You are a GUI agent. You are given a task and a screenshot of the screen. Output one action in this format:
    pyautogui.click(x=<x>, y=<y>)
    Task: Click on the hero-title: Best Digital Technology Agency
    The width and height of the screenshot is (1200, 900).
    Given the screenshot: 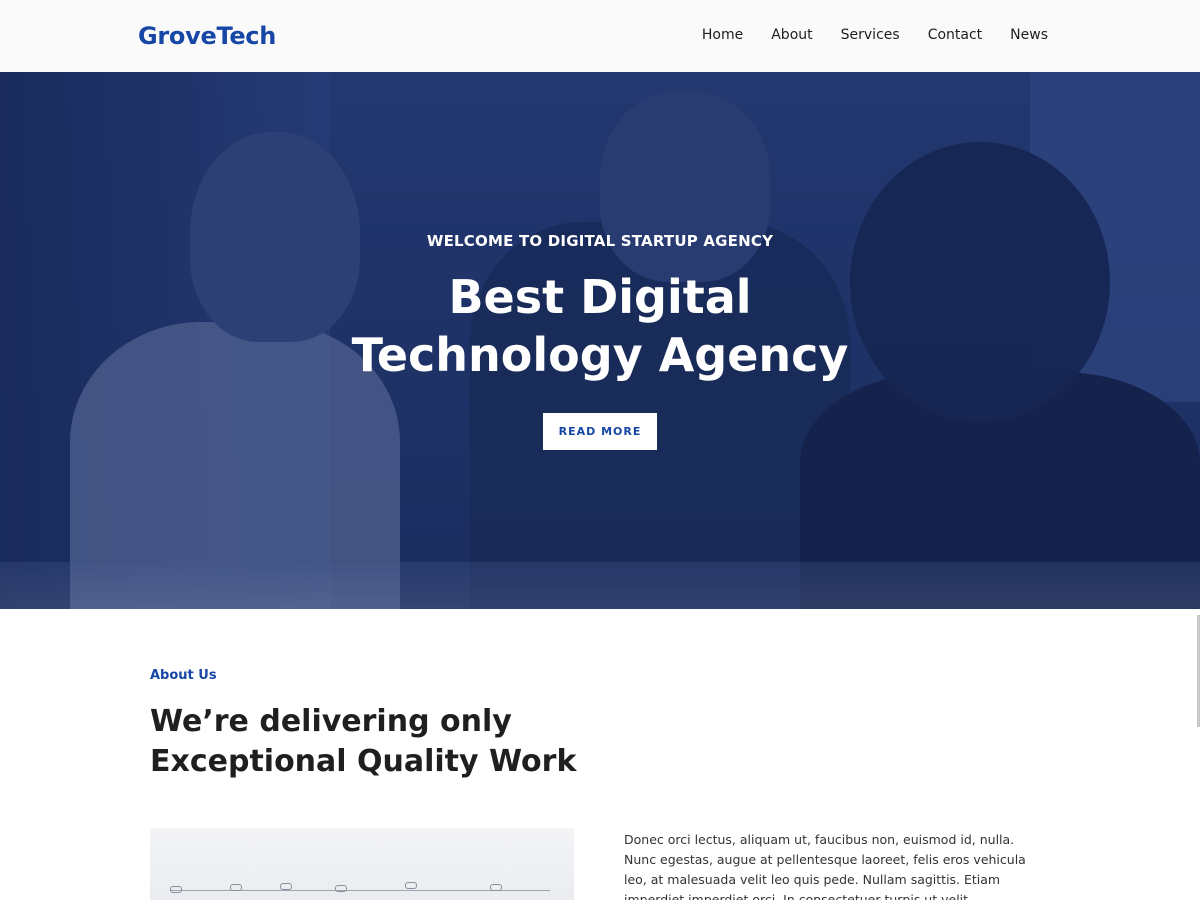 What is the action you would take?
    pyautogui.click(x=600, y=326)
    